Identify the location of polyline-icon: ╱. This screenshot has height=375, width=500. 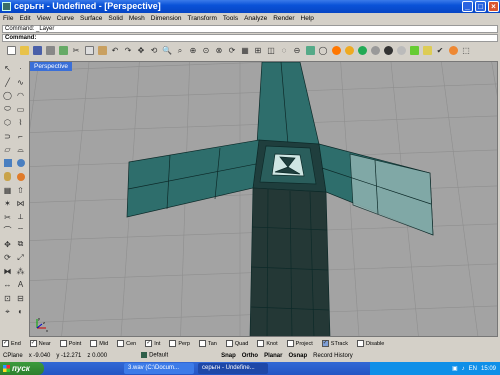
(7, 83).